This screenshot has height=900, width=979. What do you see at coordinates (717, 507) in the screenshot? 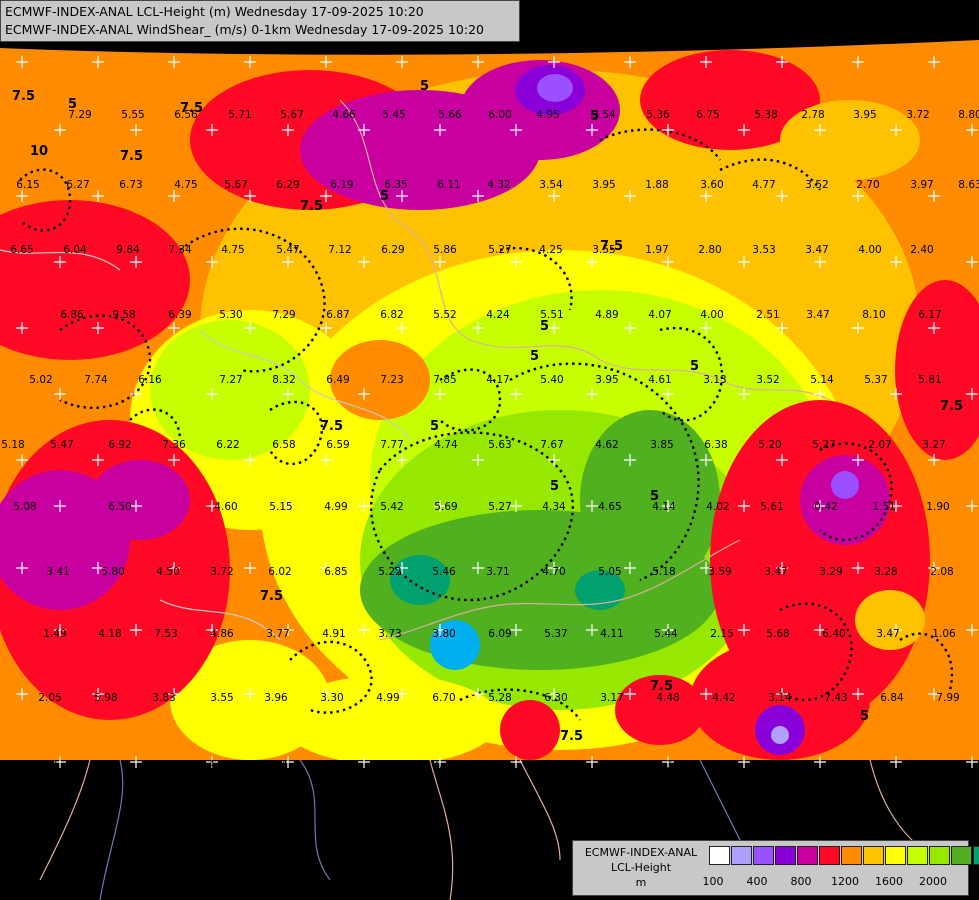
I see `station-value: 4.02` at bounding box center [717, 507].